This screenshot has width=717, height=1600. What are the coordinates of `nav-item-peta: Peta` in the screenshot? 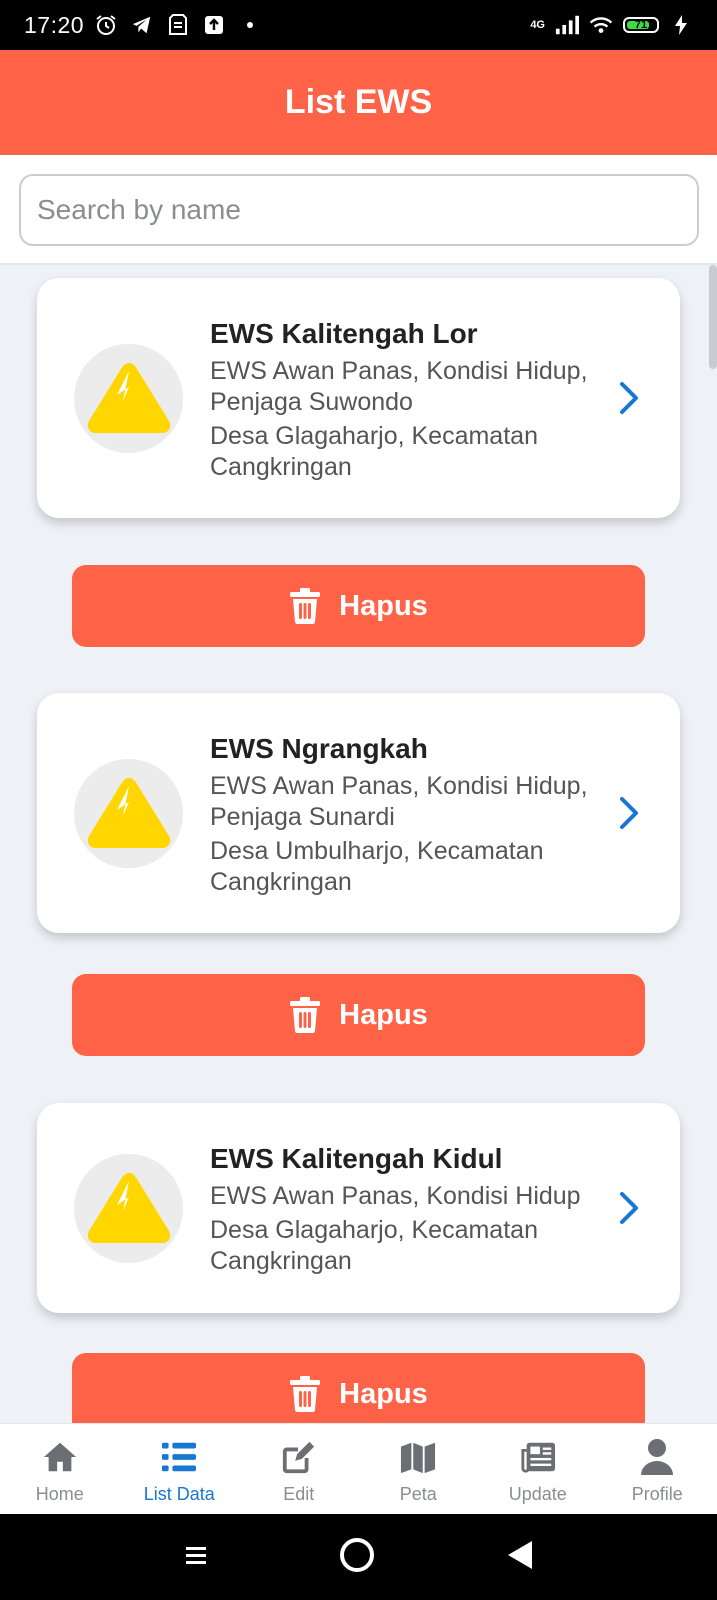 It's located at (419, 1469).